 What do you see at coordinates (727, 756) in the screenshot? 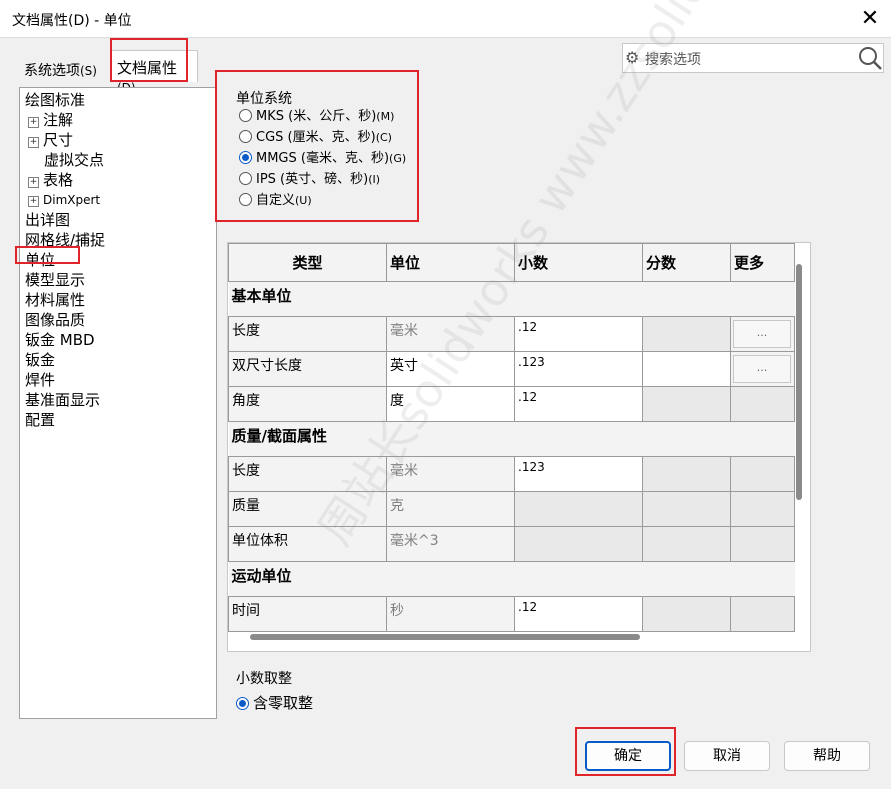
I see `cancel-button: 取消` at bounding box center [727, 756].